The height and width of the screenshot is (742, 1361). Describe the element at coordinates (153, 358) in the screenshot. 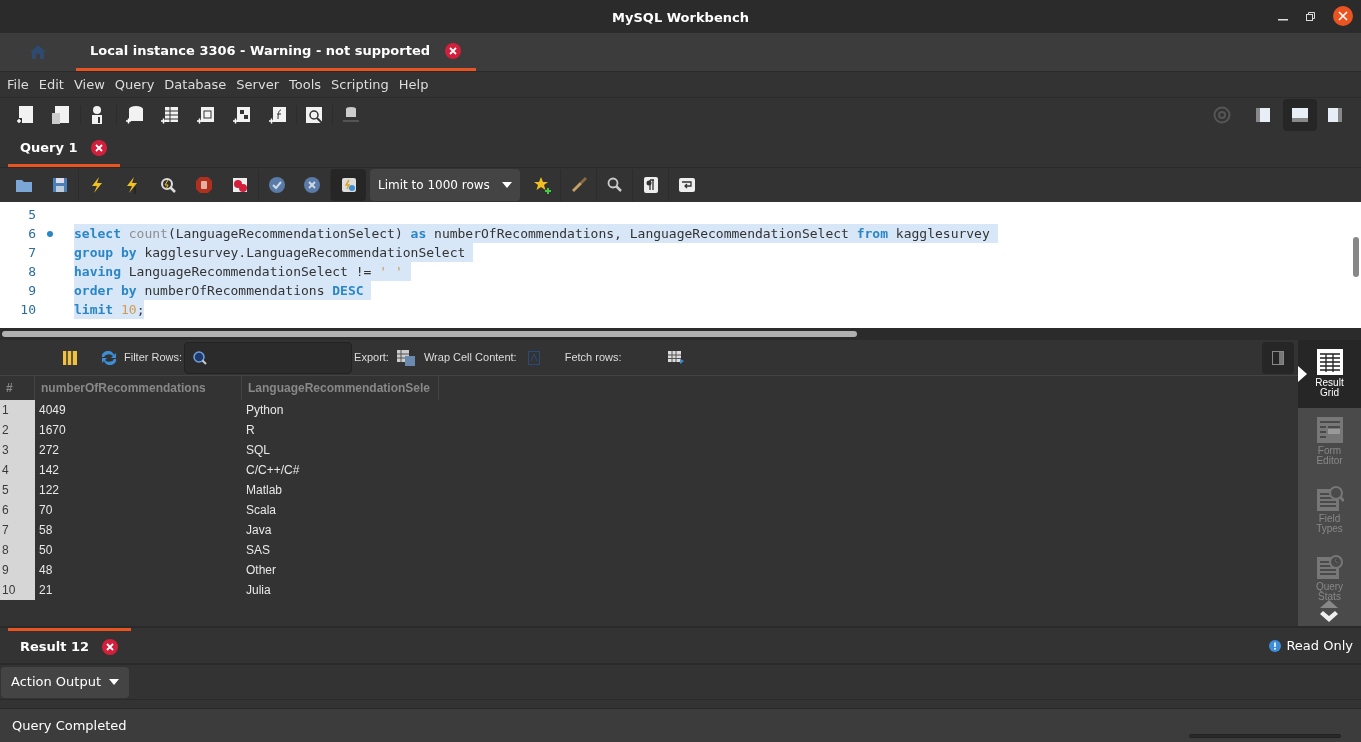

I see `filter-label: Filter Rows:` at that location.